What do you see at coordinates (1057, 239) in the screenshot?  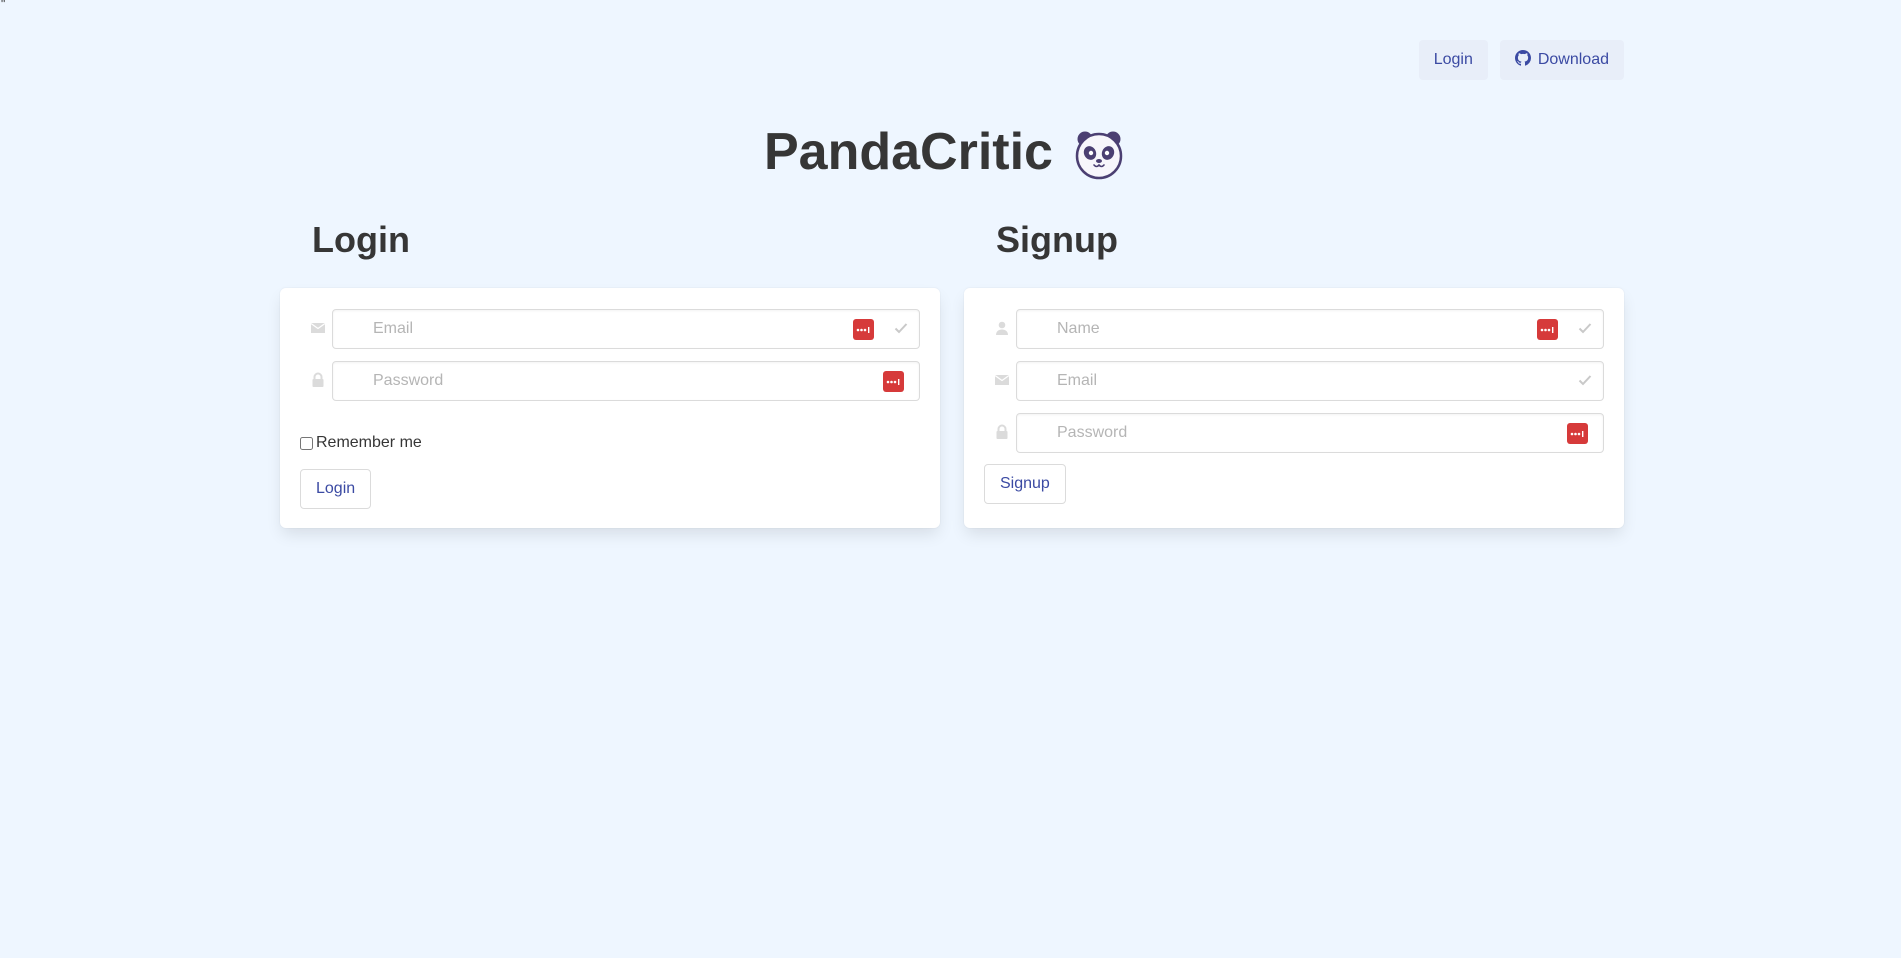 I see `signup-heading: Signup` at bounding box center [1057, 239].